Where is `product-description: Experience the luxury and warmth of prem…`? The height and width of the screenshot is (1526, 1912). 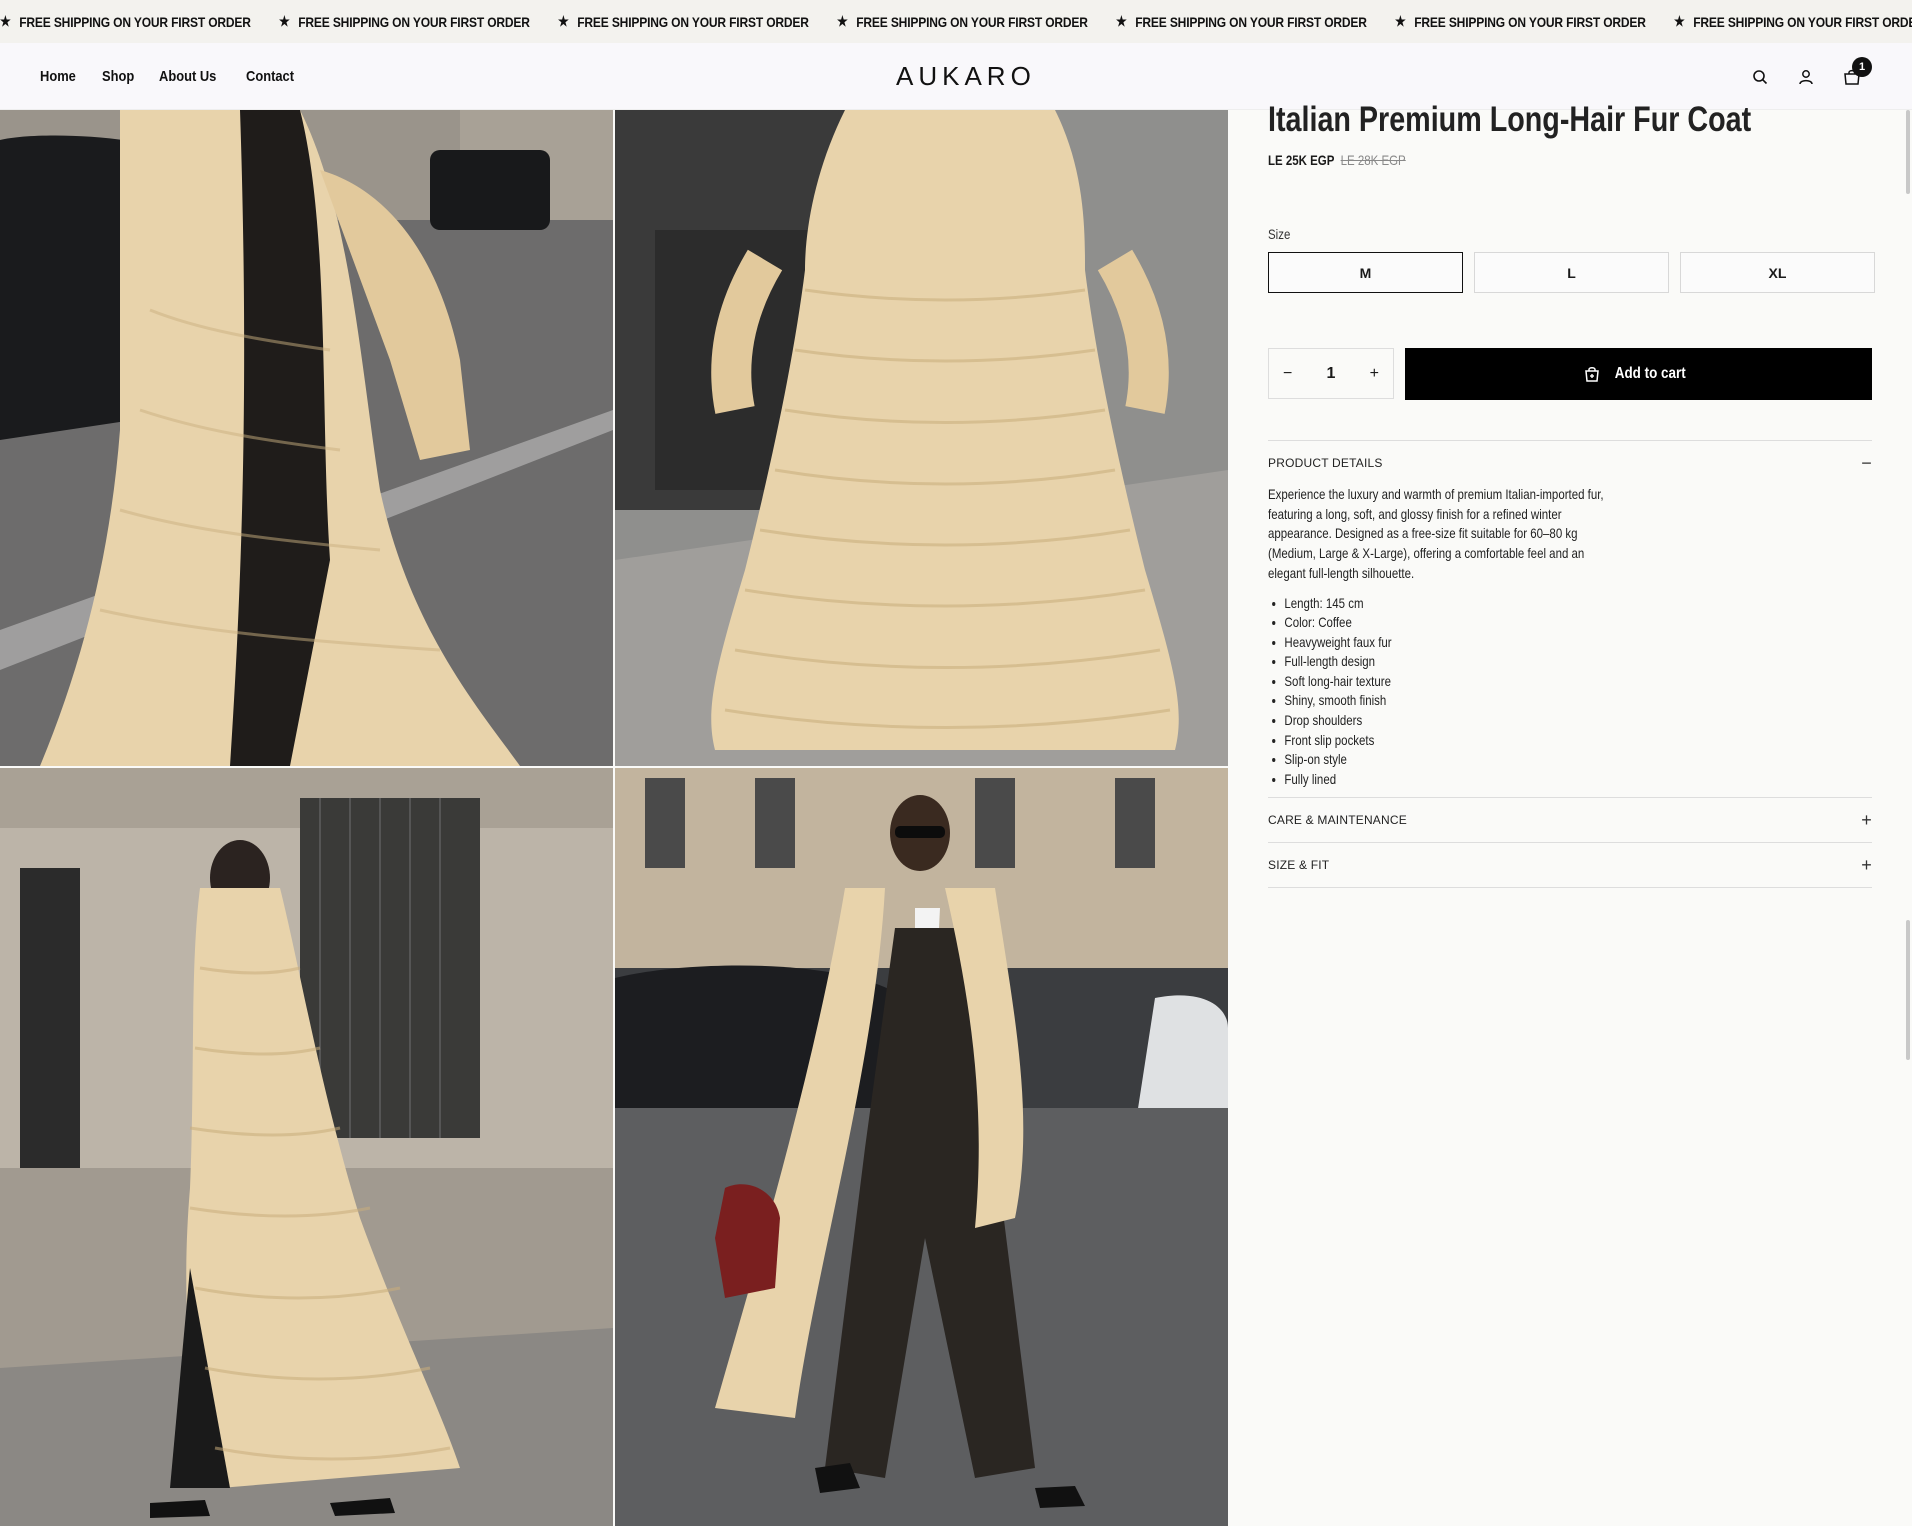 product-description: Experience the luxury and warmth of prem… is located at coordinates (1436, 533).